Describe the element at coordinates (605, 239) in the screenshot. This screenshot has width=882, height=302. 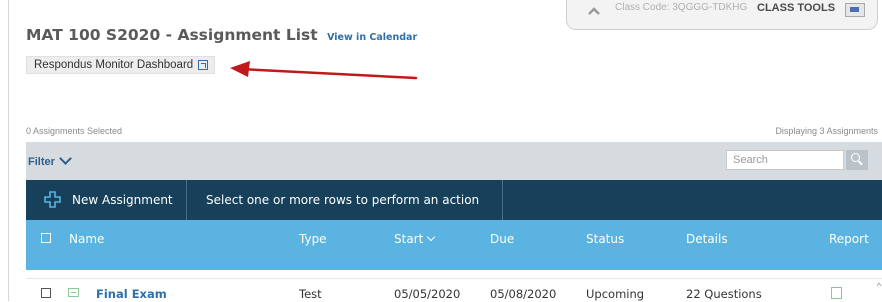
I see `column-header-status: Status` at that location.